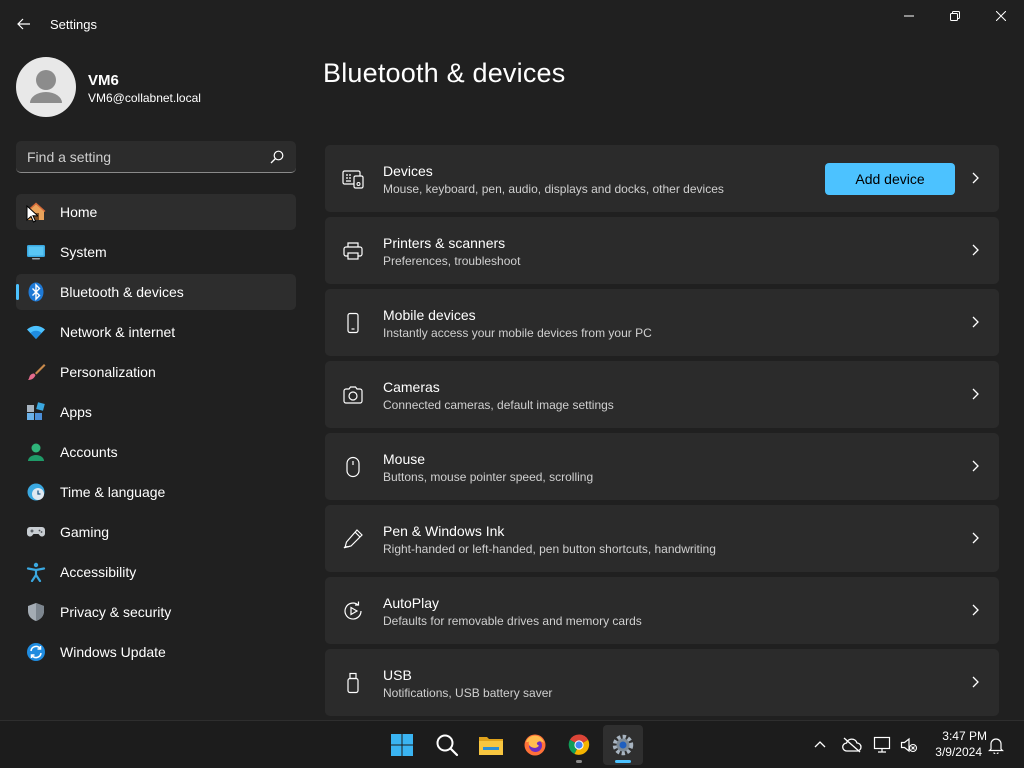 Image resolution: width=1024 pixels, height=768 pixels. I want to click on sidebar-item-apps: Apps, so click(156, 412).